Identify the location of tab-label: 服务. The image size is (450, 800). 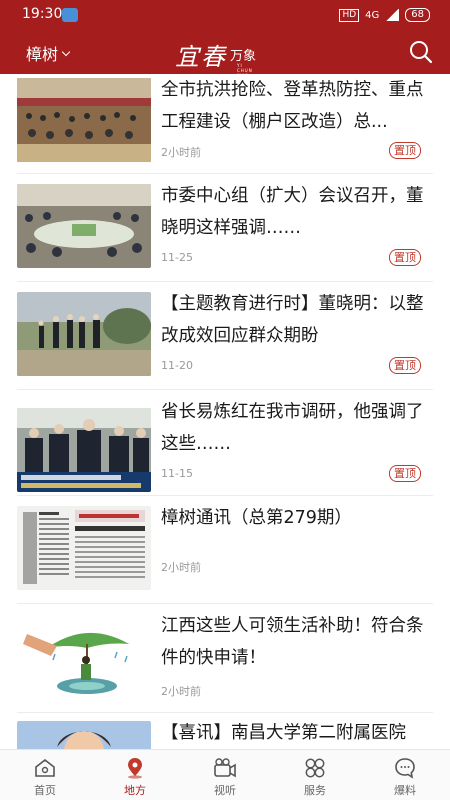
(315, 790).